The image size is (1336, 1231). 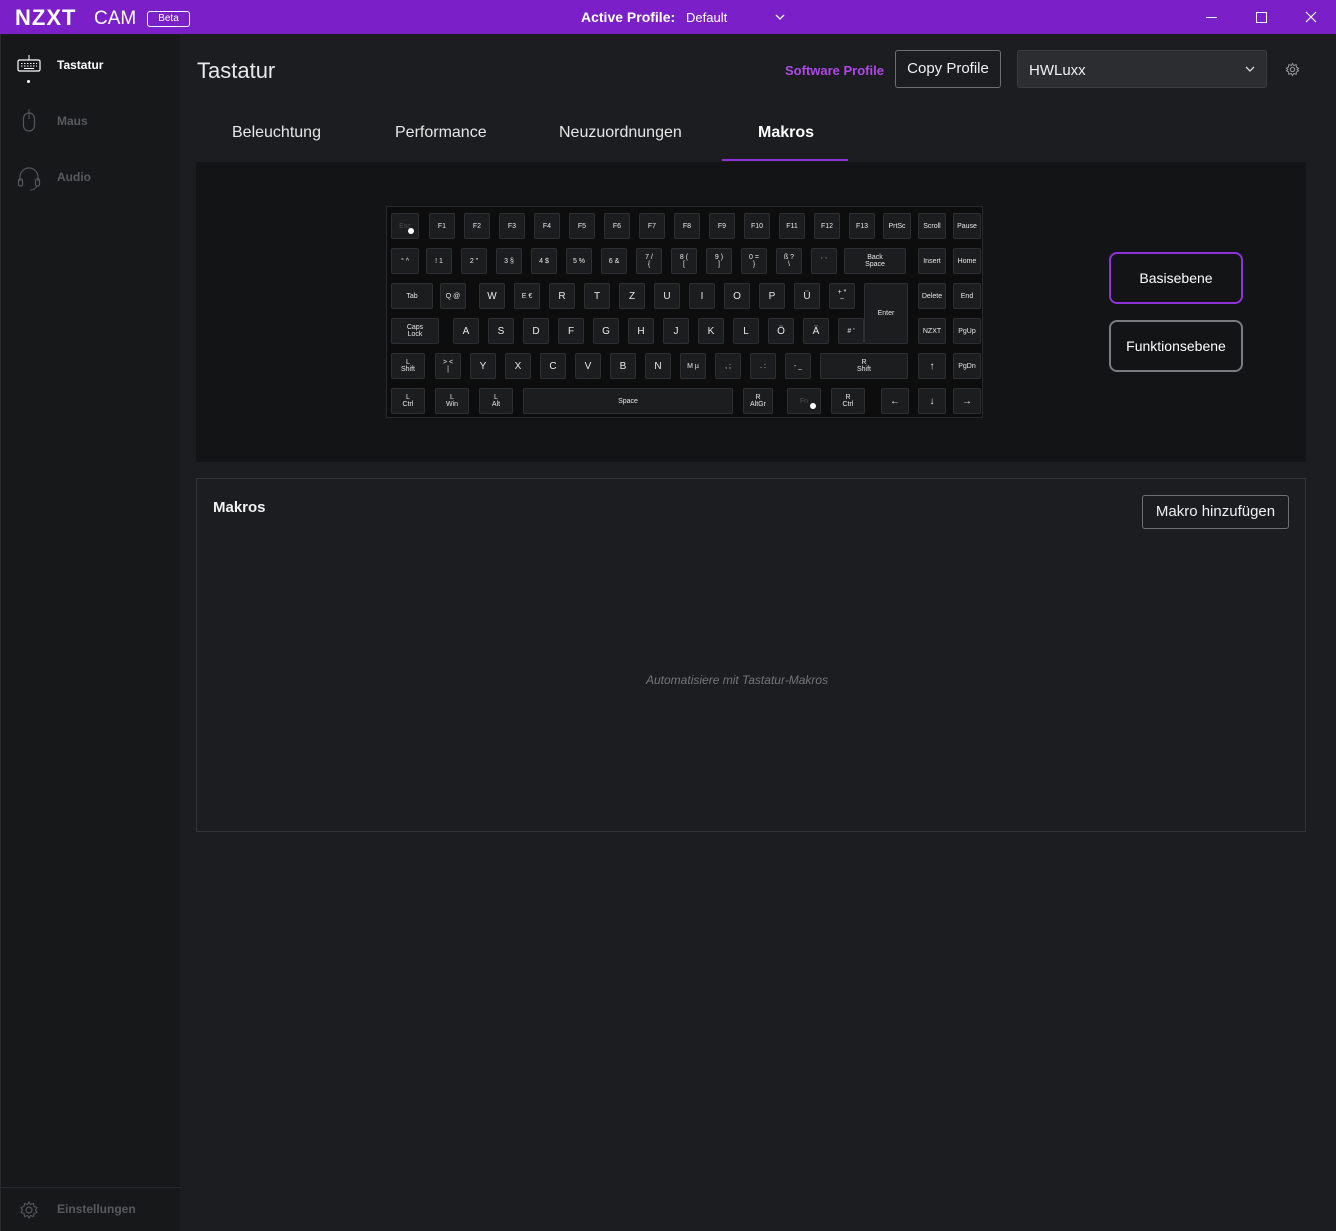 What do you see at coordinates (667, 296) in the screenshot?
I see `keyboard-key: U` at bounding box center [667, 296].